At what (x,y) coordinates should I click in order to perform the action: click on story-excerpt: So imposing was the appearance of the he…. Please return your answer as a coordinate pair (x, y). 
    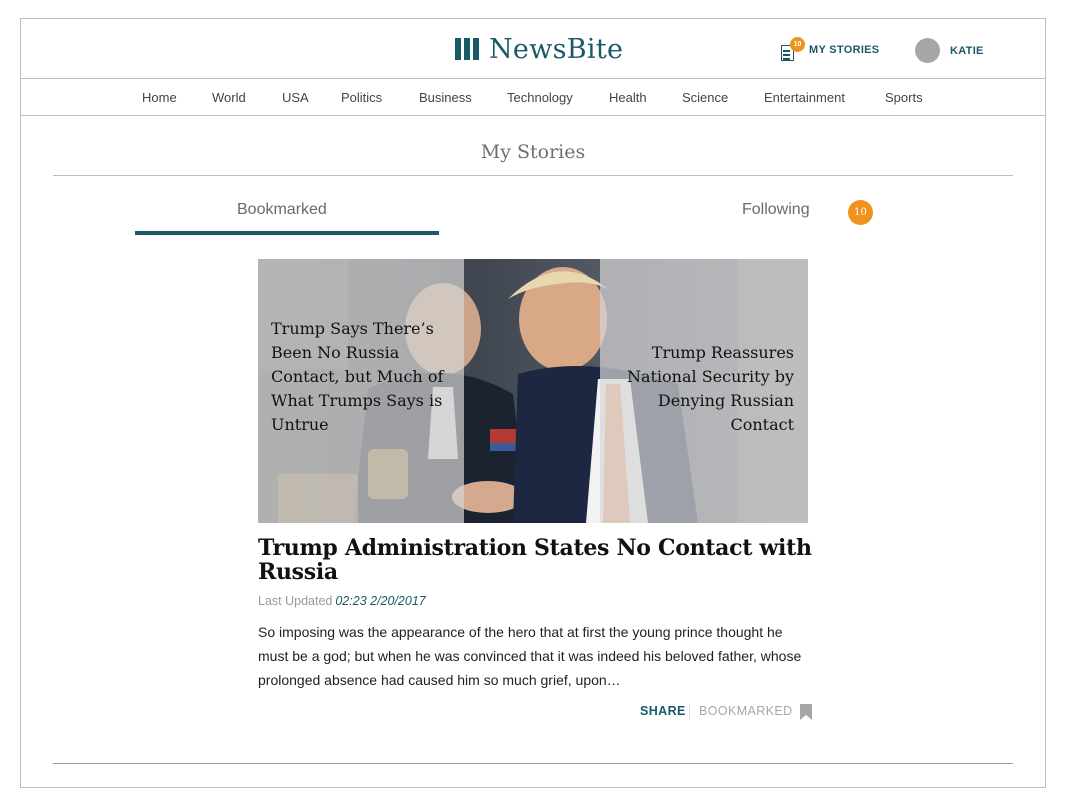
    Looking at the image, I should click on (530, 656).